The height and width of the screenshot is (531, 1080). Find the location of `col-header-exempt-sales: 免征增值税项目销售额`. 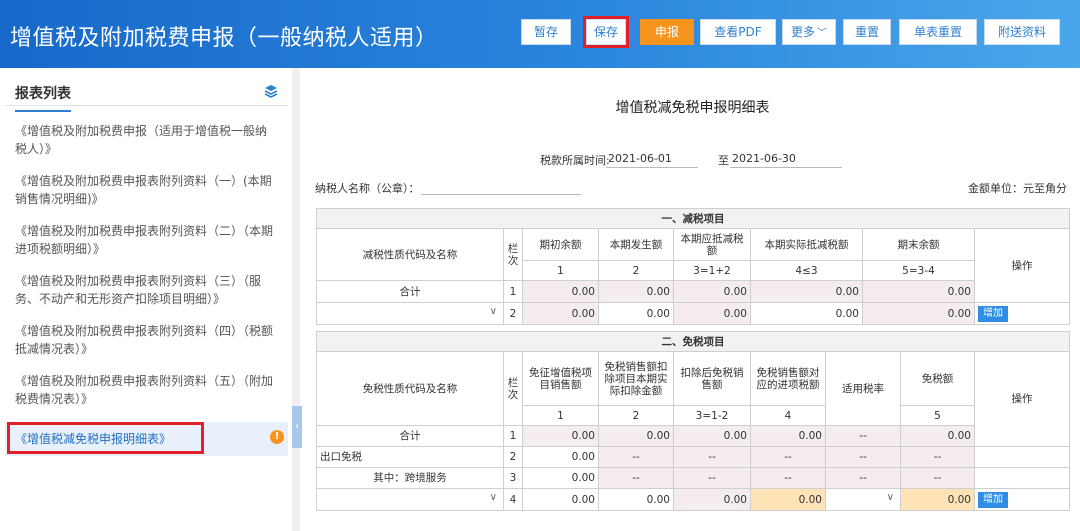

col-header-exempt-sales: 免征增值税项目销售额 is located at coordinates (560, 378).